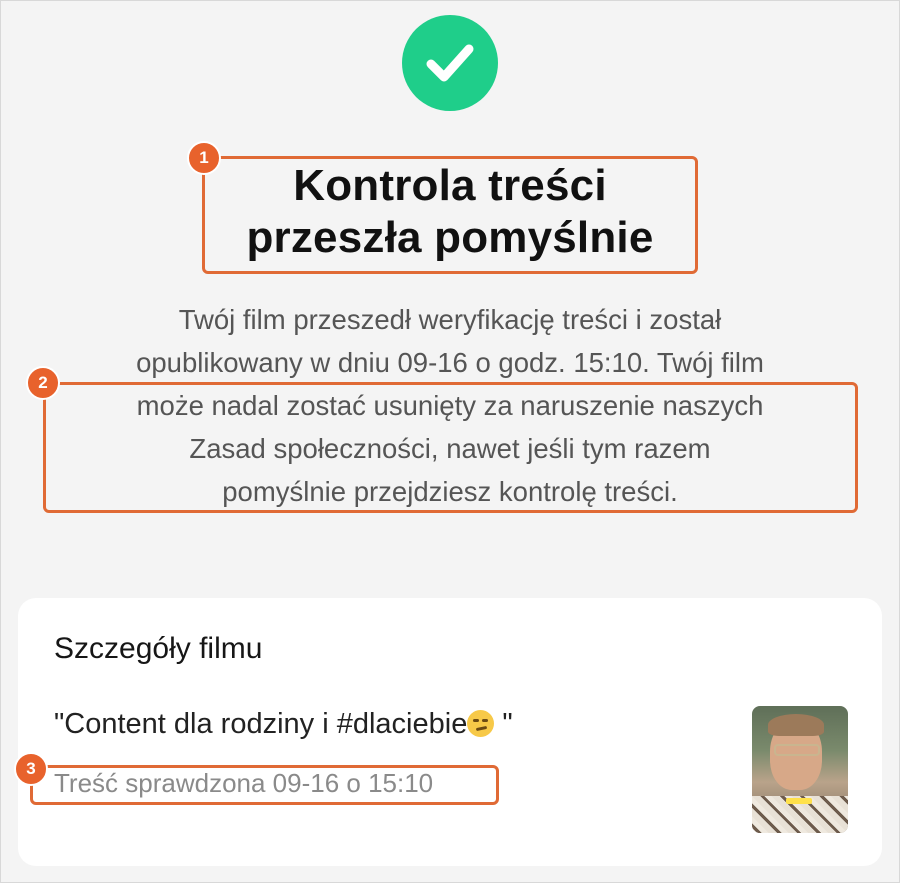 This screenshot has height=883, width=900. What do you see at coordinates (158, 648) in the screenshot?
I see `card-heading: Szczegóły filmu` at bounding box center [158, 648].